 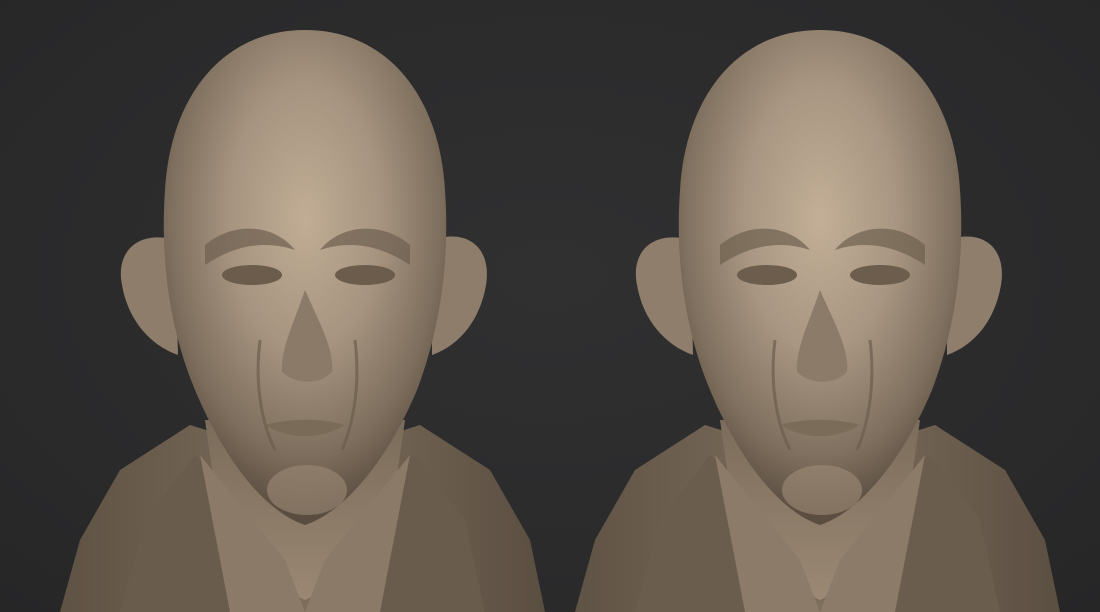 I want to click on chin-right, so click(x=822, y=490).